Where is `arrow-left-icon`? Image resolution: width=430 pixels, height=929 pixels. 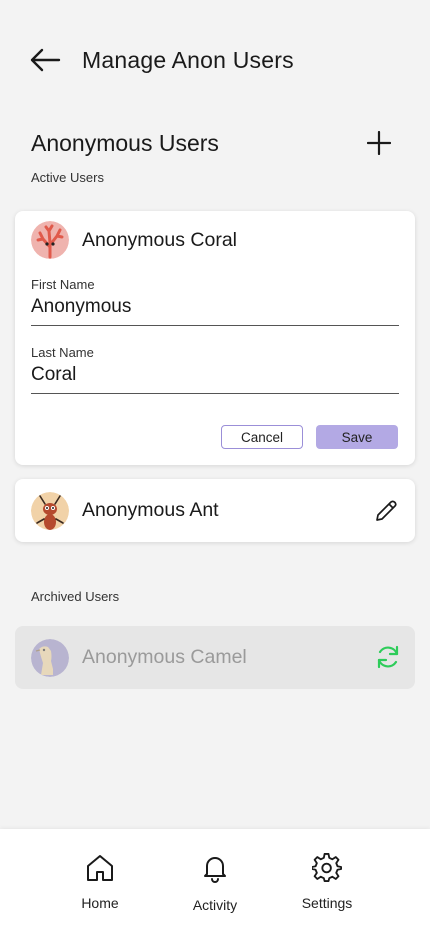 arrow-left-icon is located at coordinates (45, 60).